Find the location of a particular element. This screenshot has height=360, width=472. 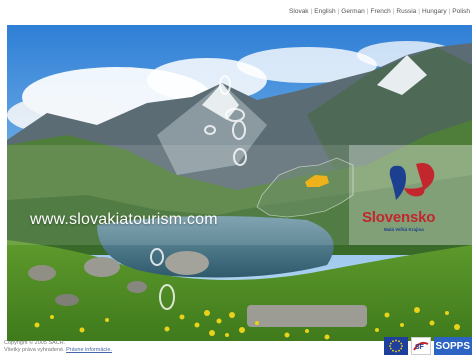

sf-logo-icon: SF is located at coordinates (420, 346).